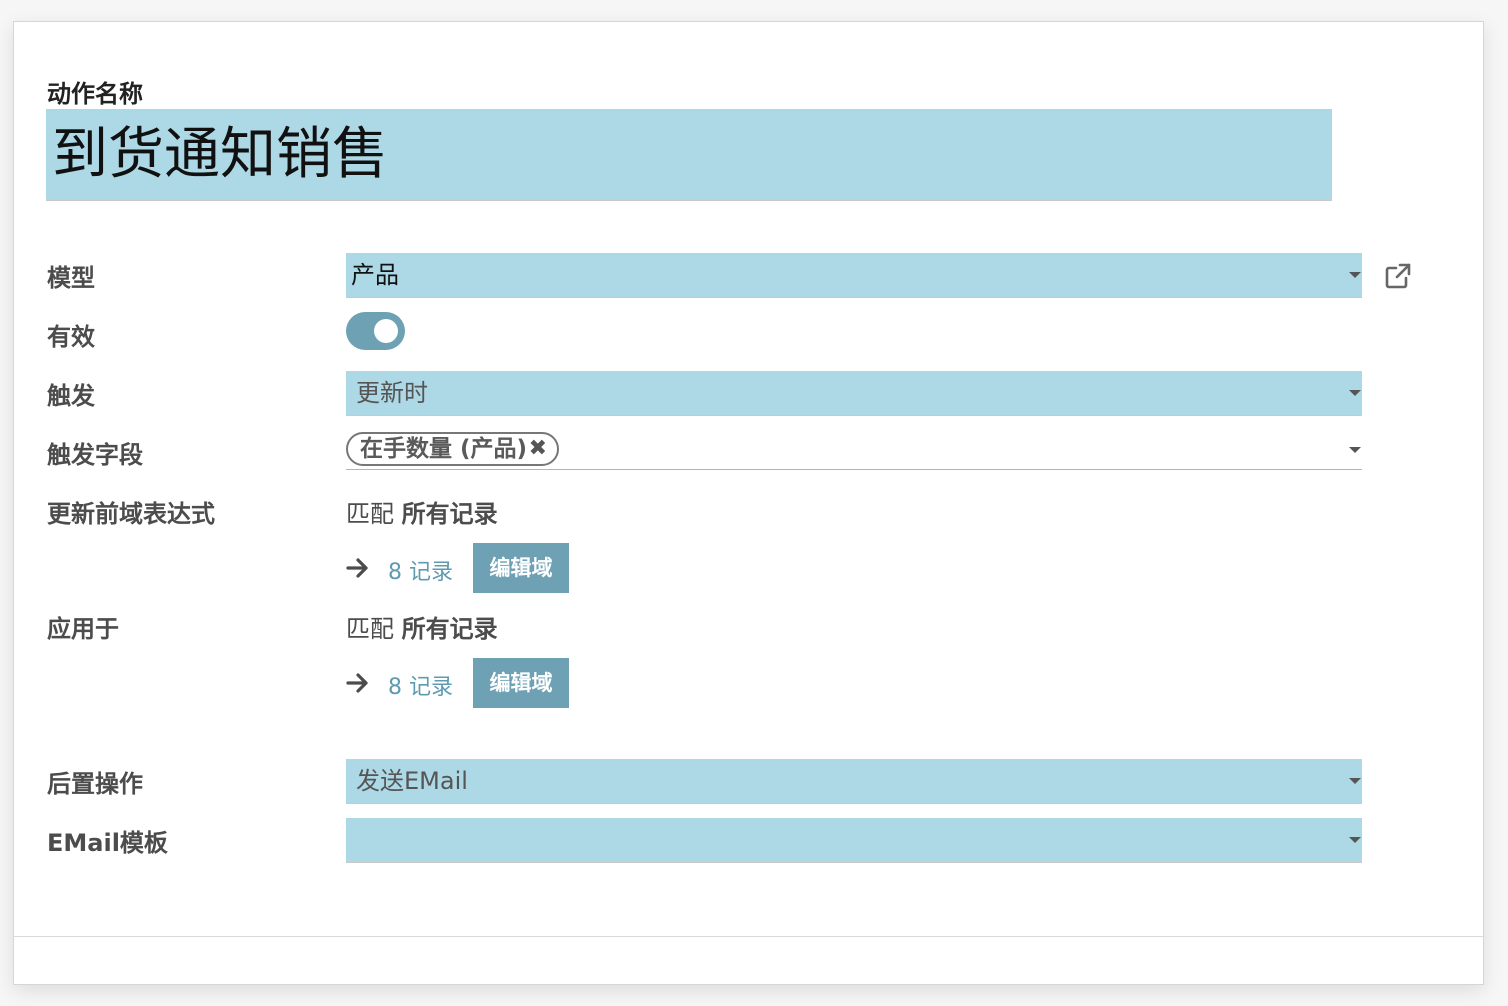 Image resolution: width=1508 pixels, height=1006 pixels. I want to click on post-action-label: 后置操作, so click(95, 784).